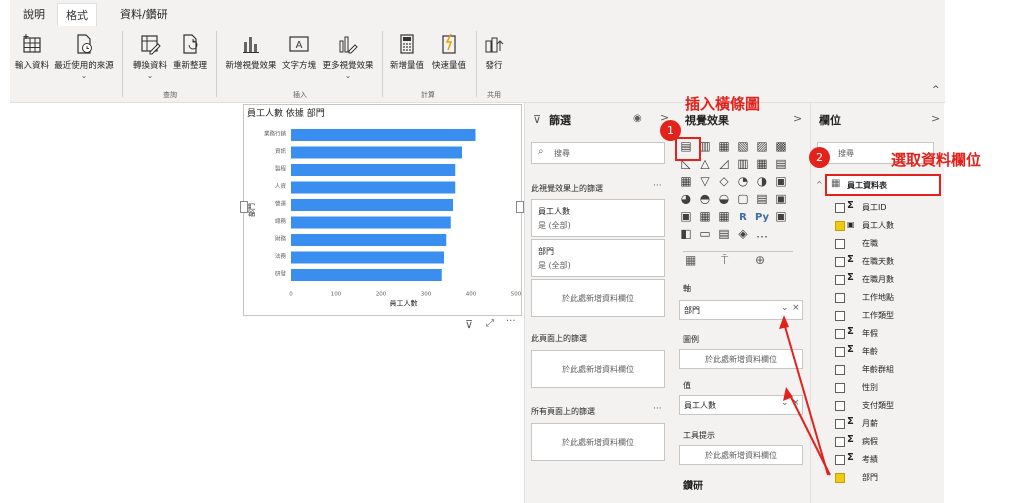 This screenshot has width=1024, height=503. Describe the element at coordinates (149, 66) in the screenshot. I see `transform-data-label: 轉換資料` at that location.